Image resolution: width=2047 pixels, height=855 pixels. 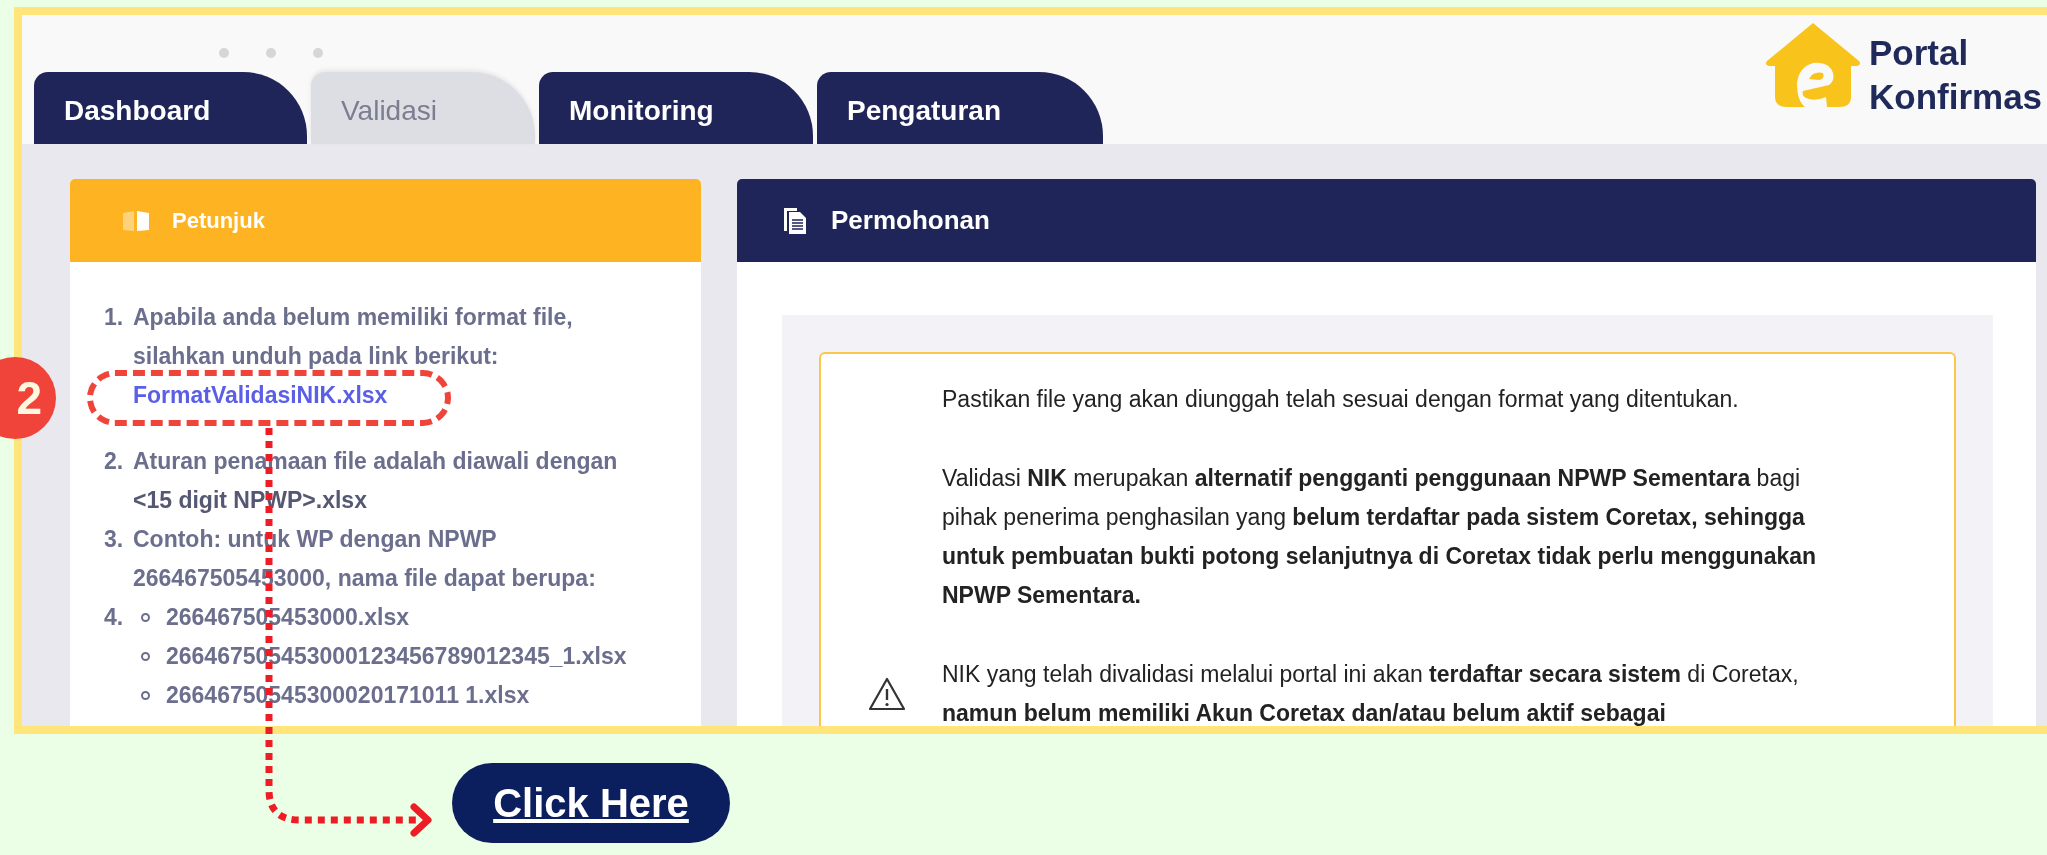 What do you see at coordinates (353, 337) in the screenshot?
I see `instruction-text: Apabila anda belum memiliki format file, silahkan unduh pada link berikut:` at bounding box center [353, 337].